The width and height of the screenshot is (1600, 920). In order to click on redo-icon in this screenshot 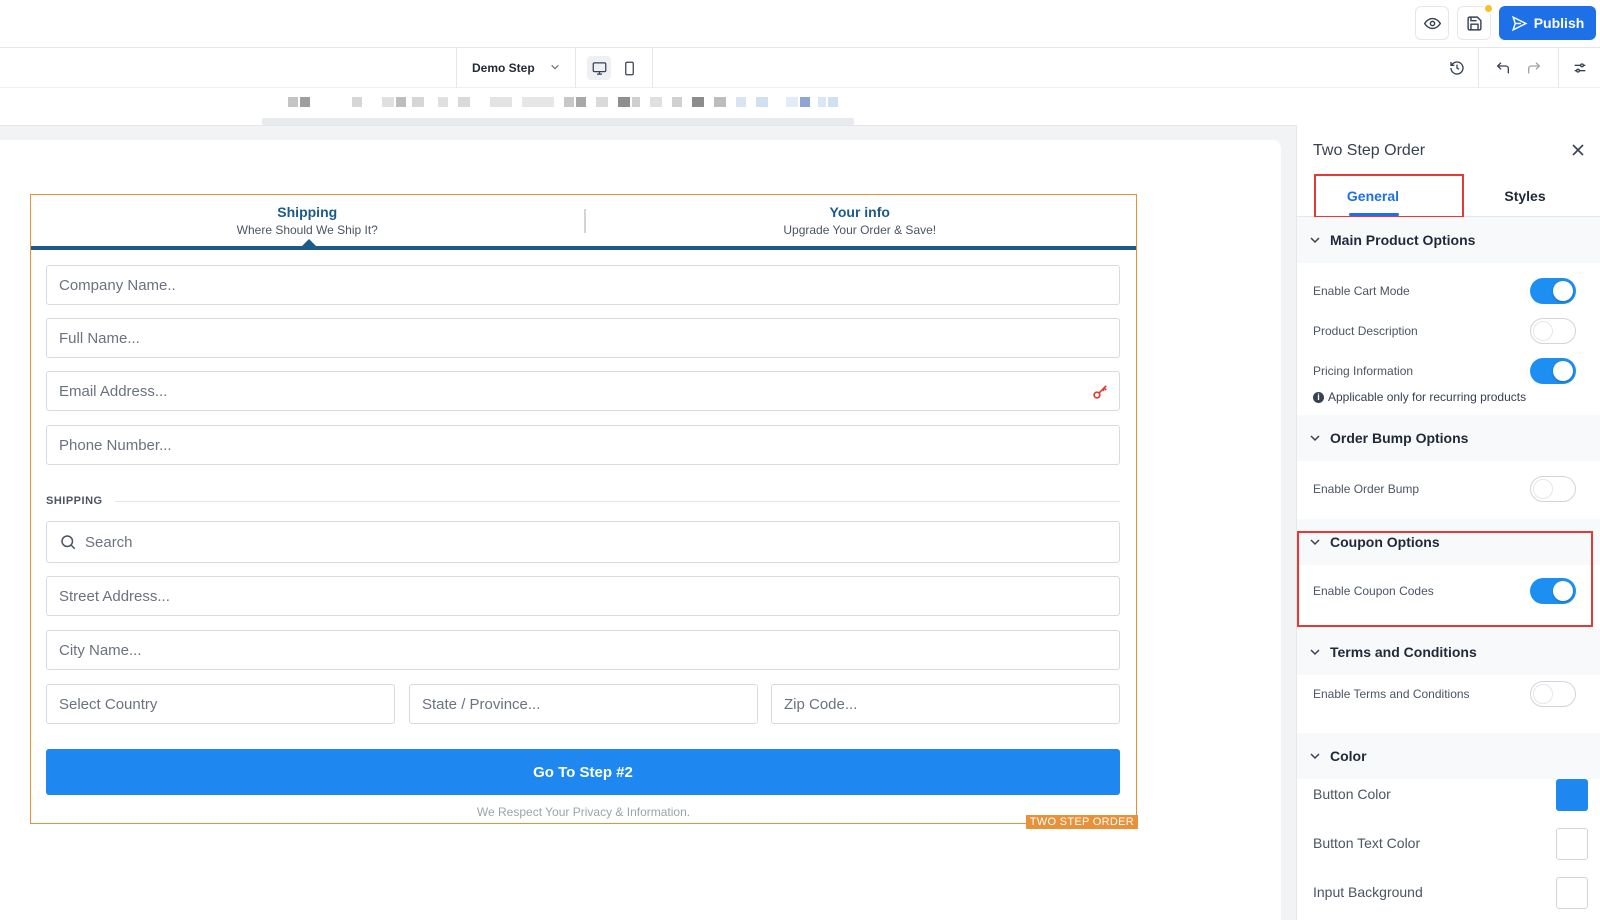, I will do `click(1534, 68)`.